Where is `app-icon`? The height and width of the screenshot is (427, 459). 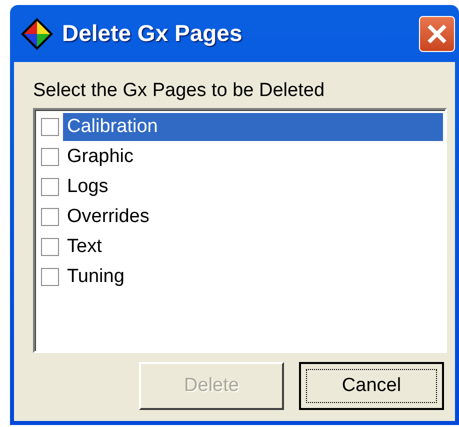 app-icon is located at coordinates (37, 33).